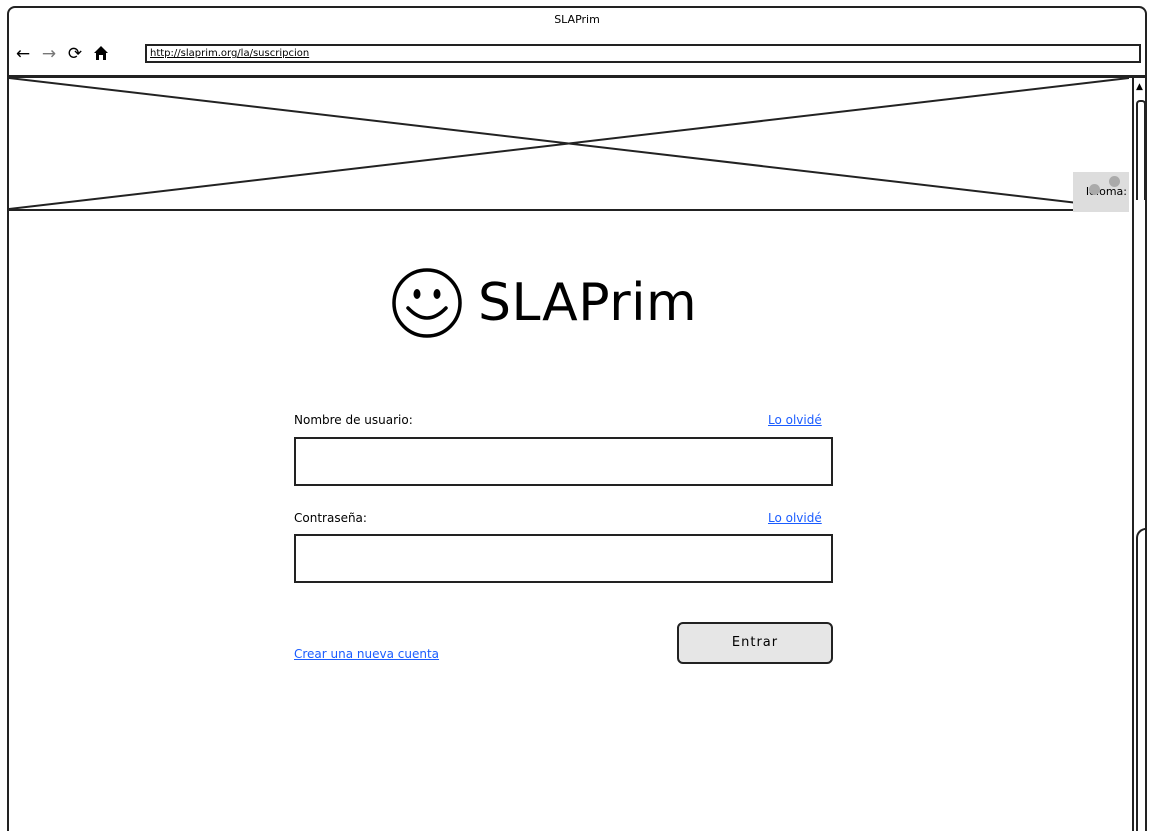 The image size is (1154, 831). Describe the element at coordinates (795, 420) in the screenshot. I see `forgot-username-link: Lo olvidé` at that location.